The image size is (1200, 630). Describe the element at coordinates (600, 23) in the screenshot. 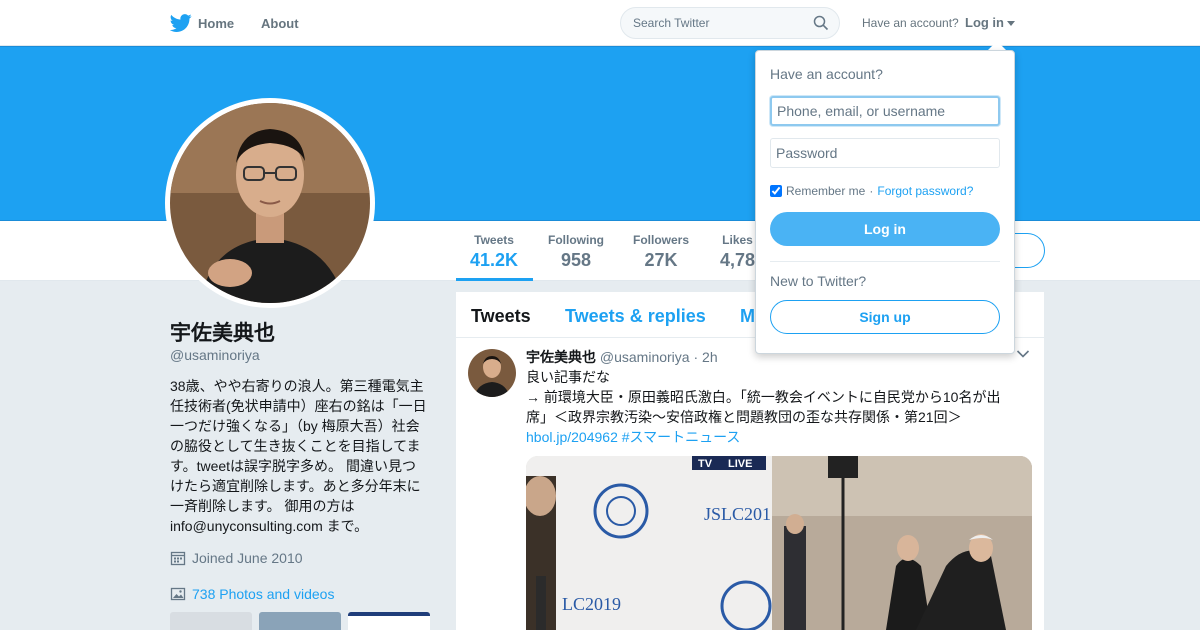

I see `top-navigation: Home About Have an account? Log in` at that location.